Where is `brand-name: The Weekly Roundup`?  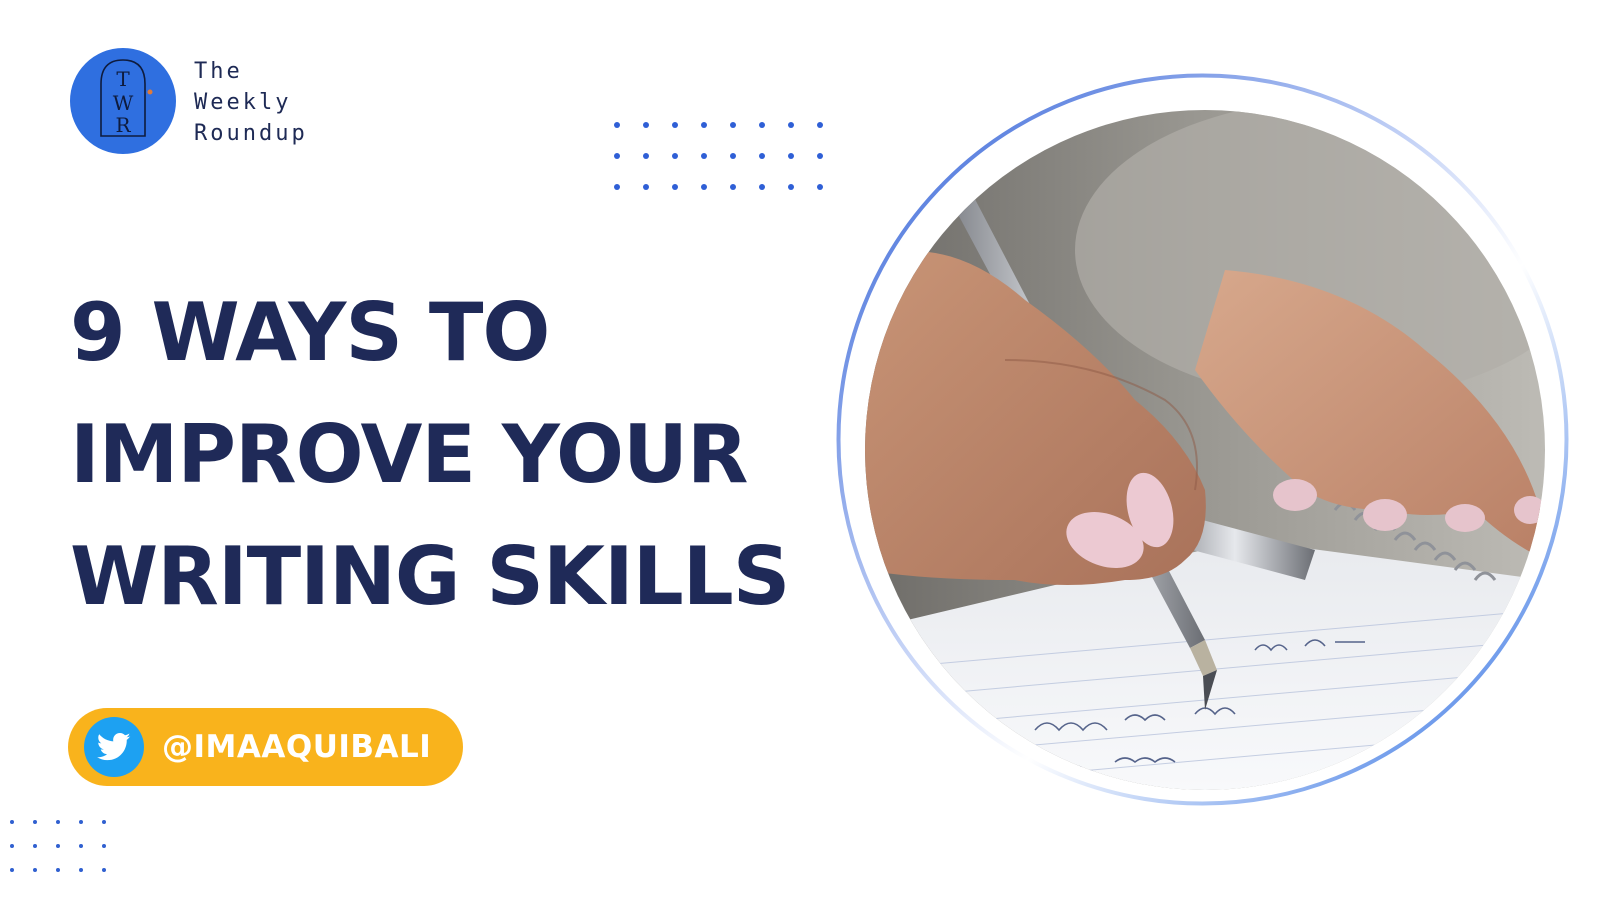
brand-name: The Weekly Roundup is located at coordinates (251, 102).